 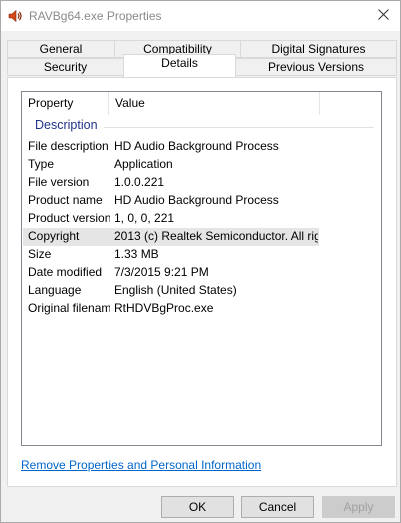 I want to click on group-divider, so click(x=239, y=127).